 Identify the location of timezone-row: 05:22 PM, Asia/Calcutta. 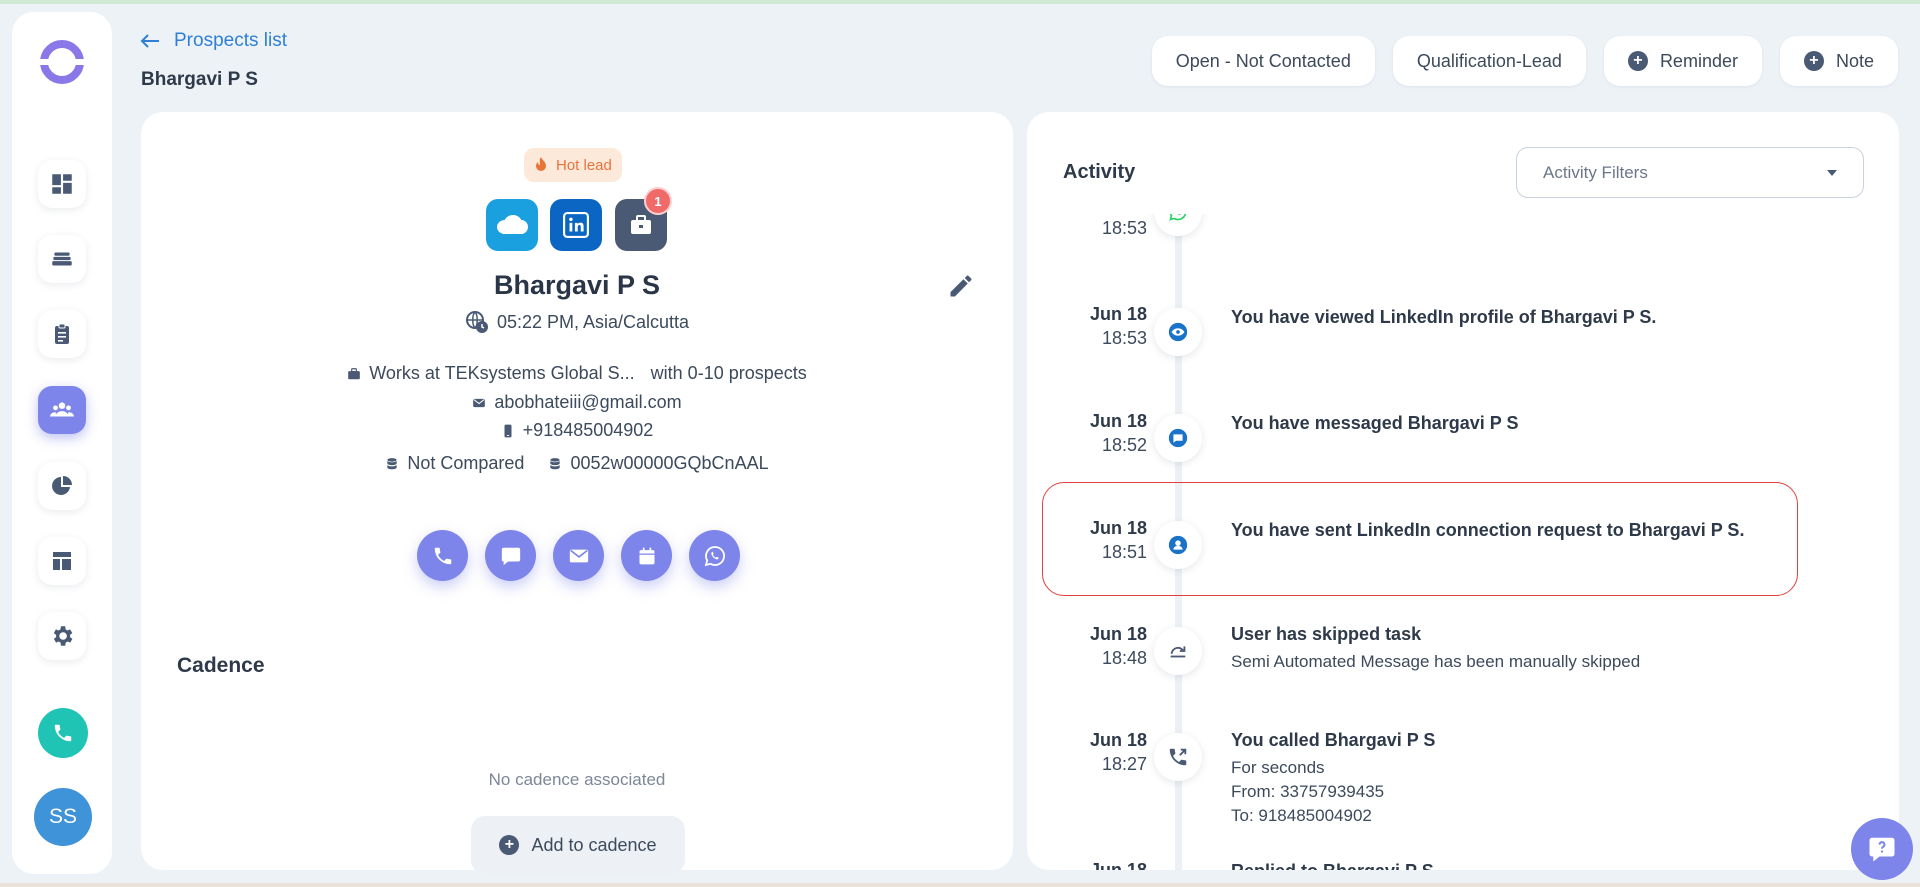
(577, 322).